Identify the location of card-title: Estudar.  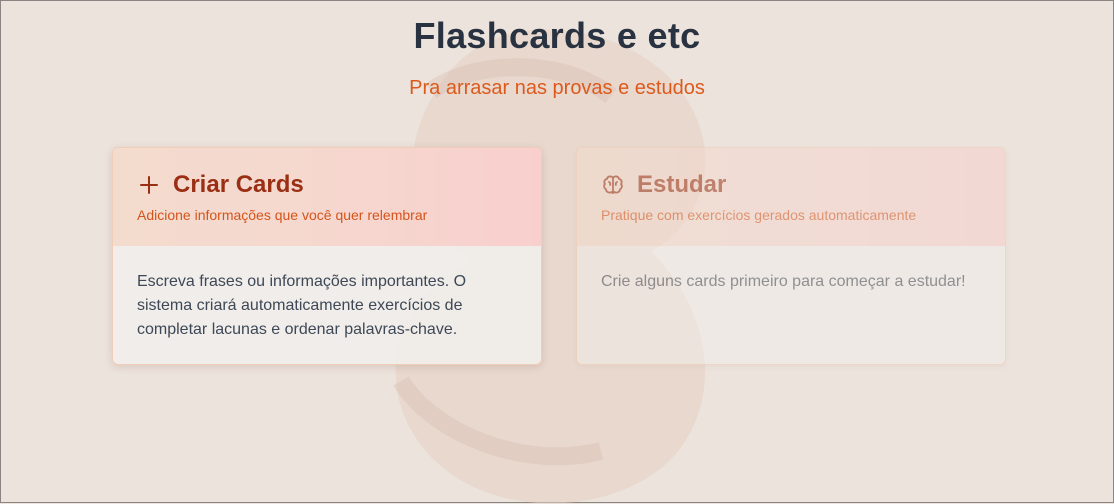
(682, 184).